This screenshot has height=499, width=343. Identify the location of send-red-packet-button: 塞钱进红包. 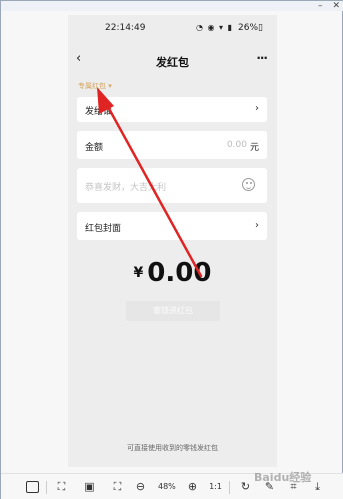
(173, 311).